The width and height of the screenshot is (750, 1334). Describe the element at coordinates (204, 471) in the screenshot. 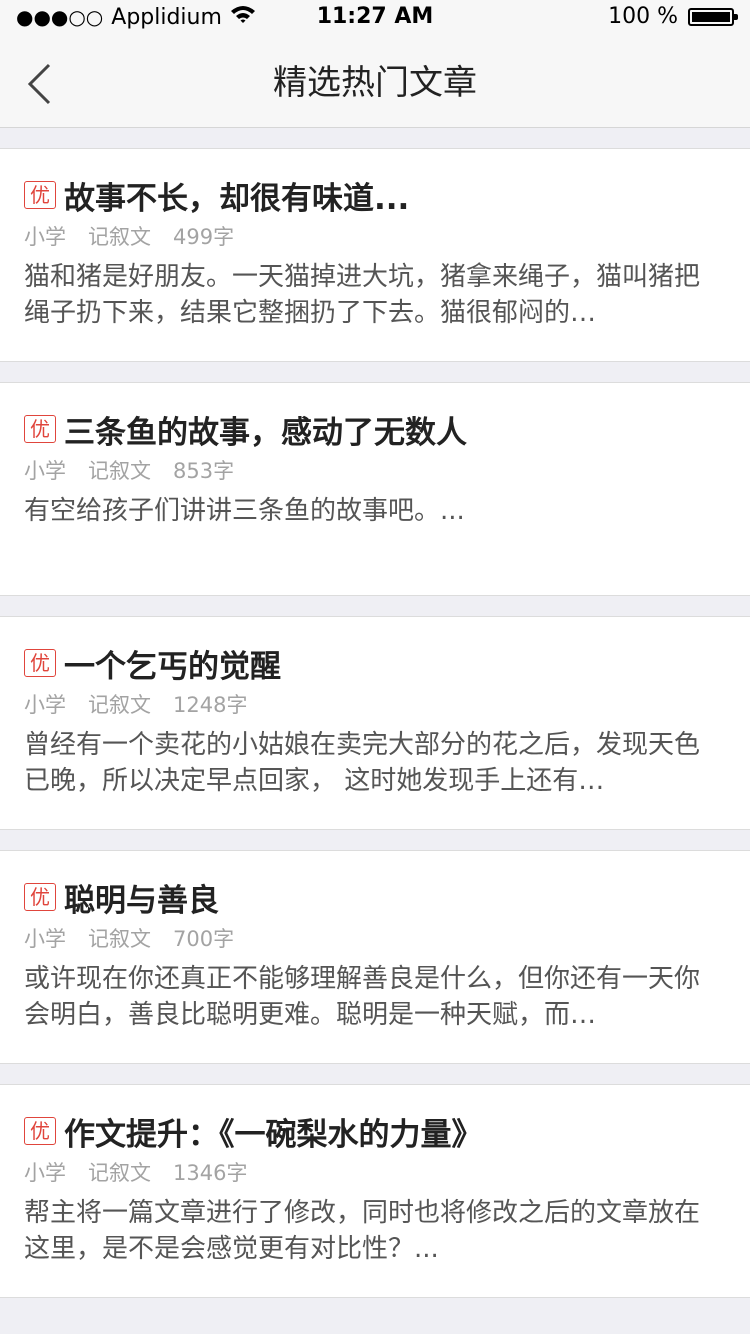

I see `article-word-count: 853字` at that location.